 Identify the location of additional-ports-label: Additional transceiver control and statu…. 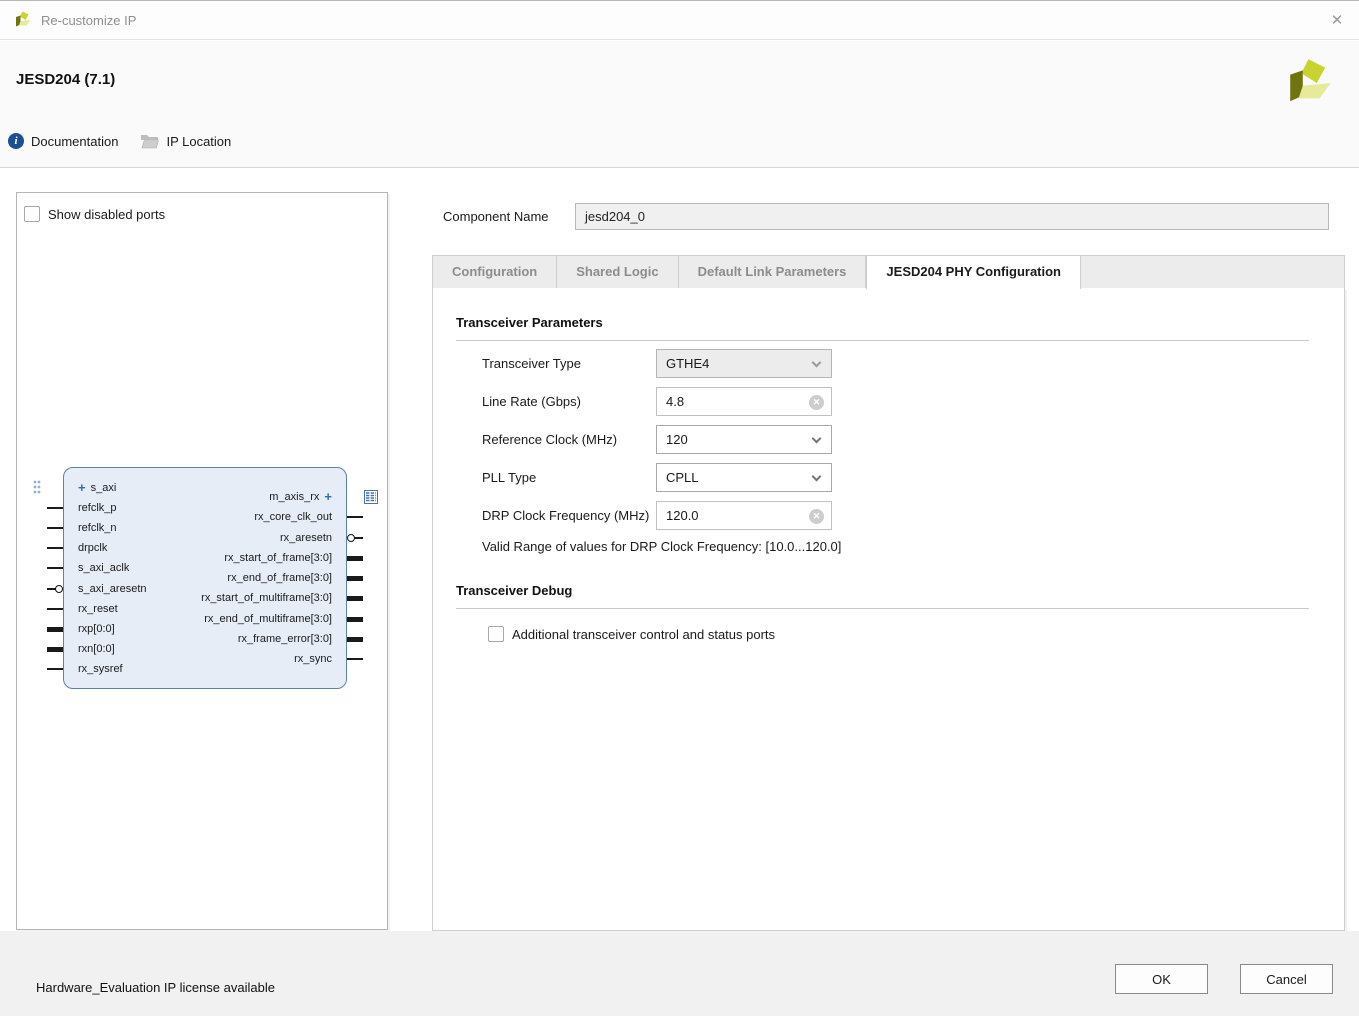
(644, 634).